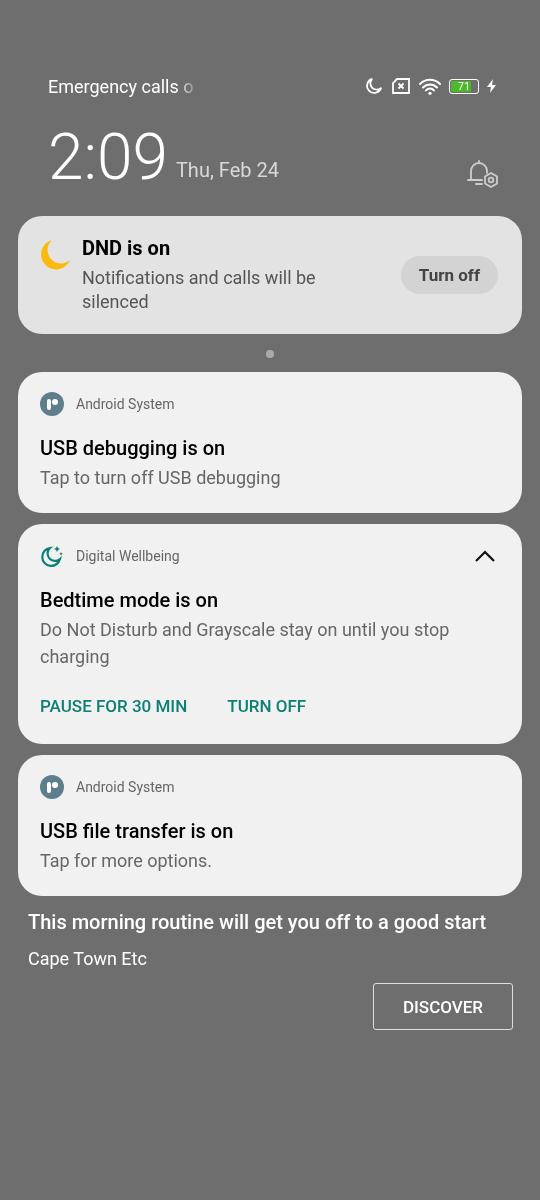  I want to click on notification-title: USB file transfer is on, so click(137, 831).